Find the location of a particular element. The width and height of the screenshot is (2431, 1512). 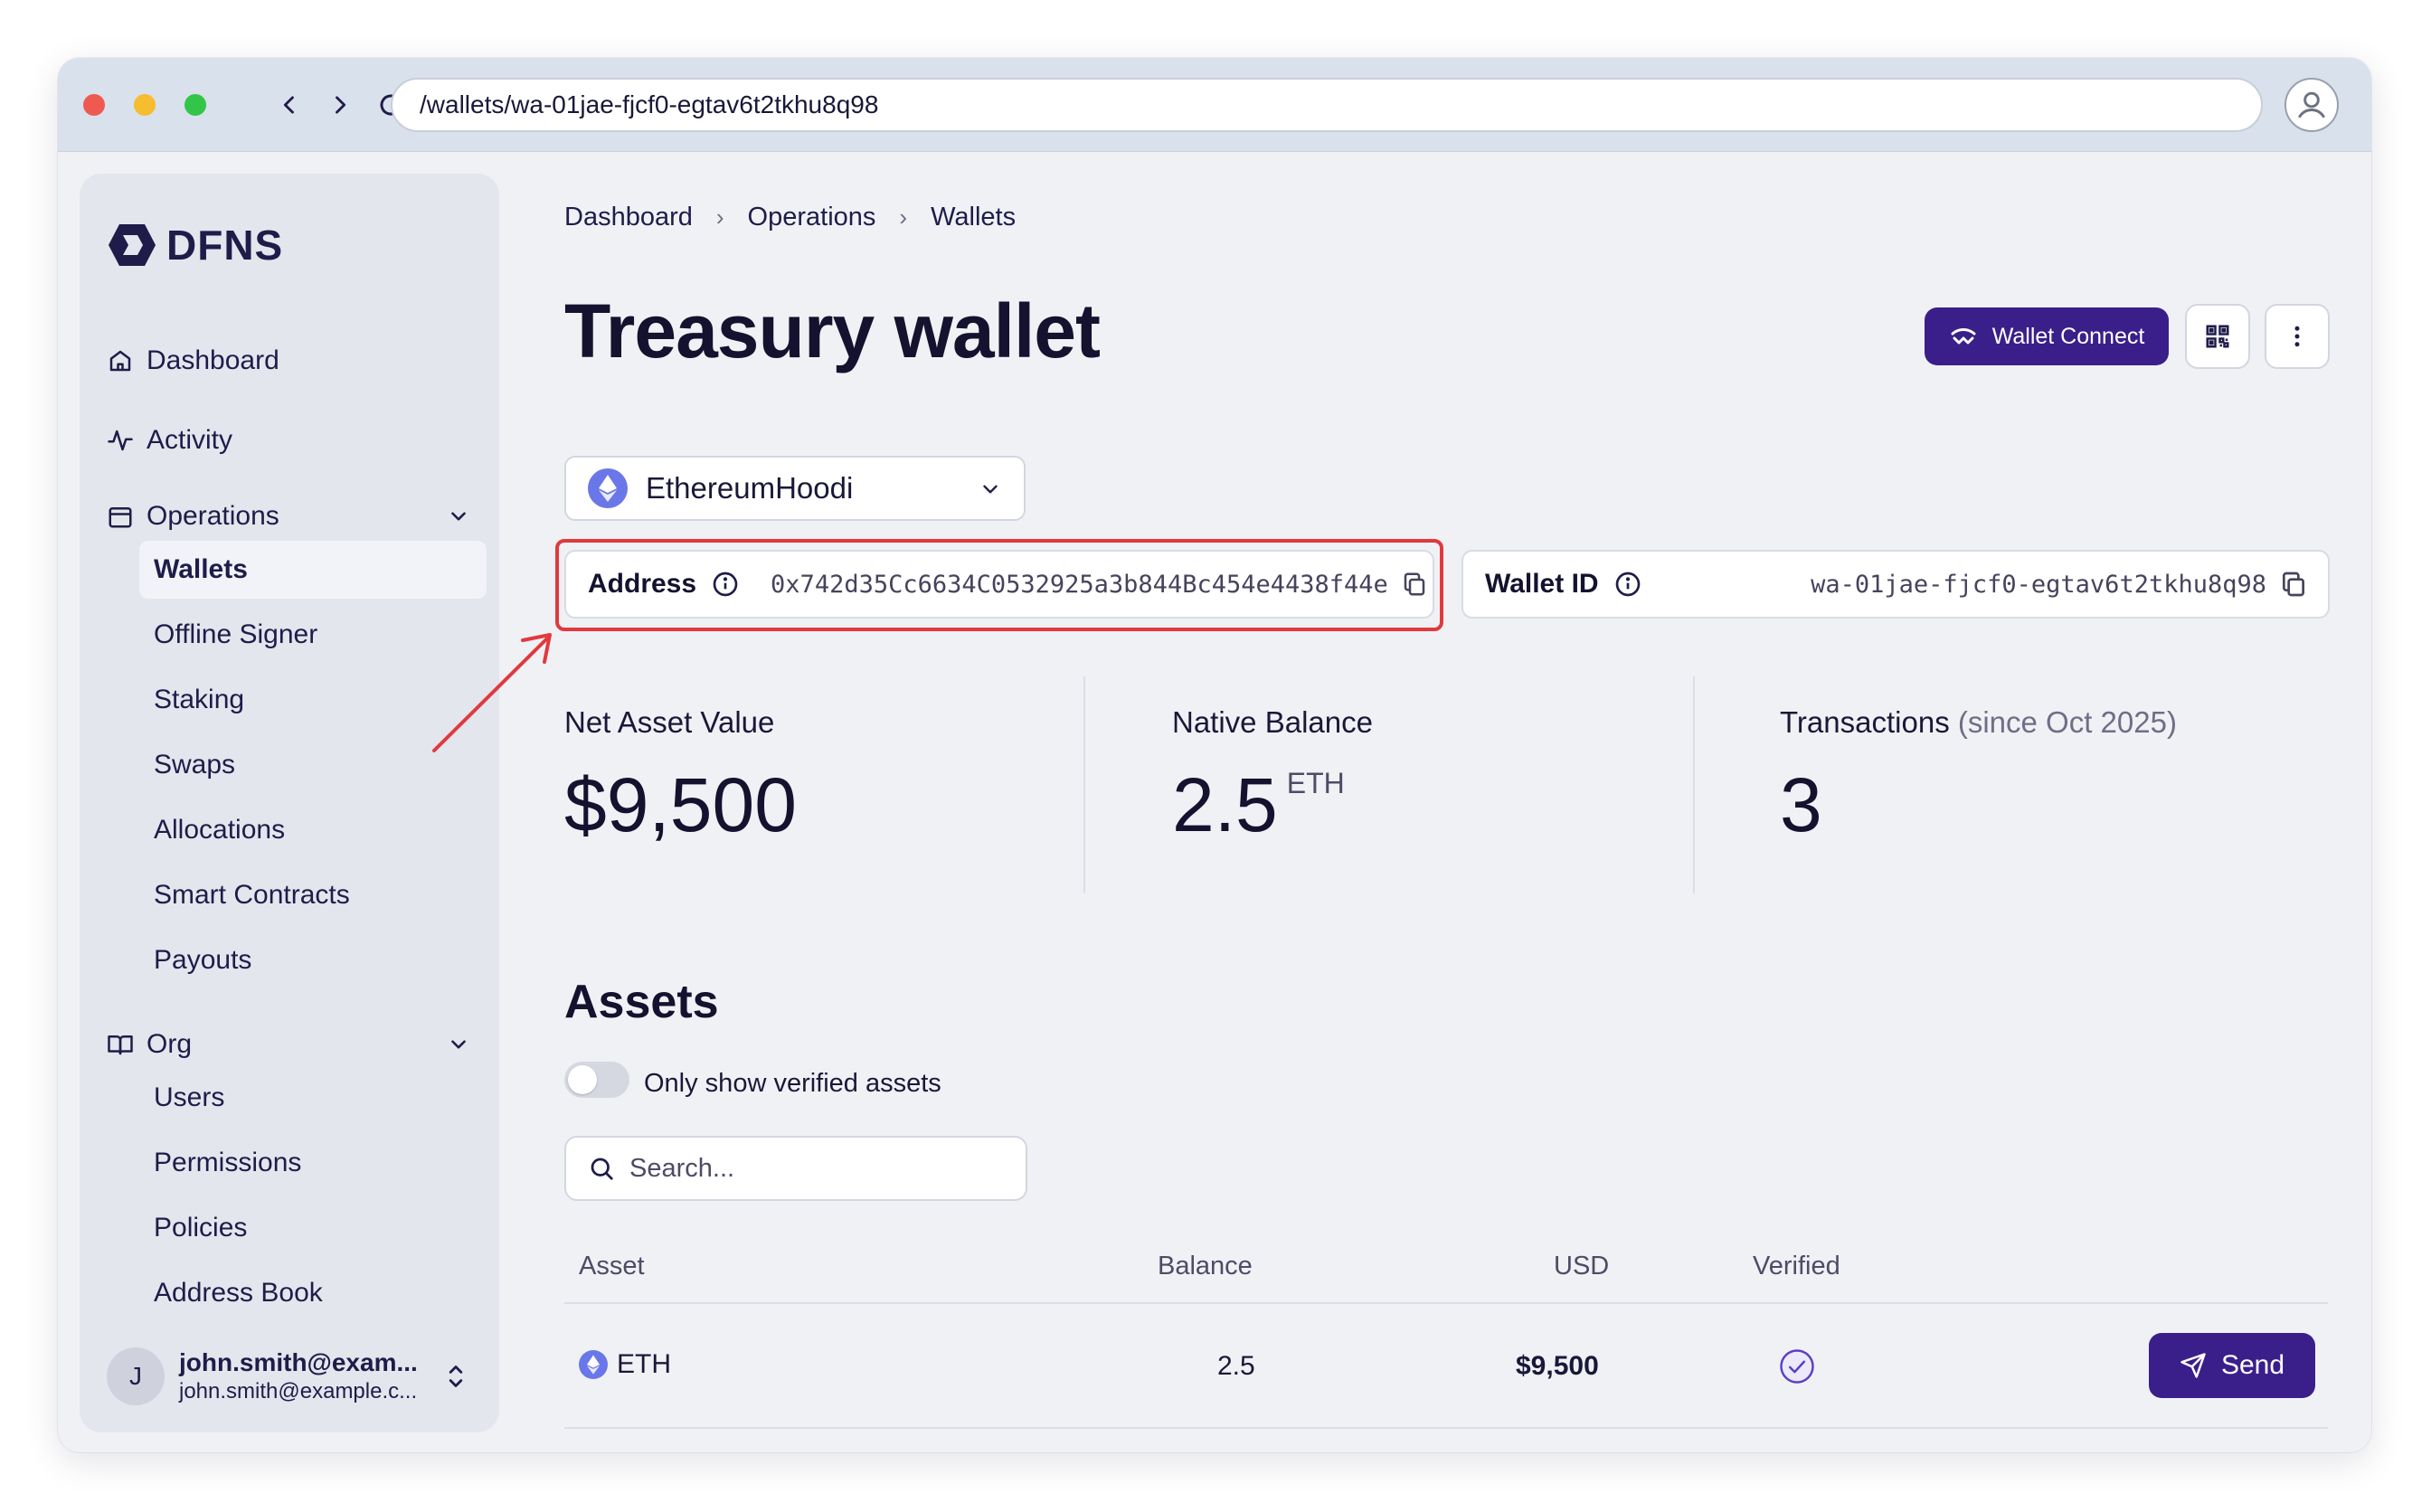

ethereum-icon is located at coordinates (608, 488).